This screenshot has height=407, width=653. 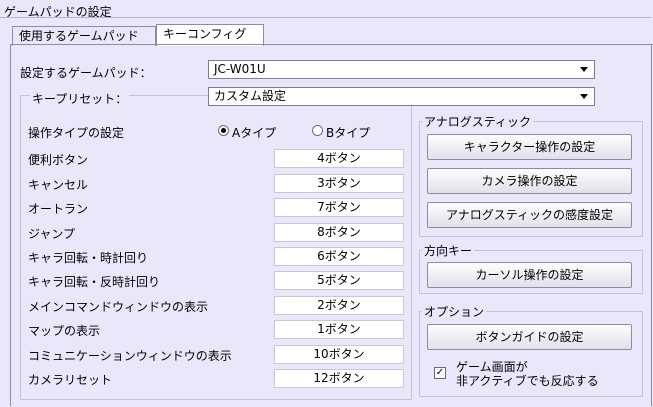 I want to click on binding-label: コミュニケーションウィンドウの表示, so click(x=130, y=356).